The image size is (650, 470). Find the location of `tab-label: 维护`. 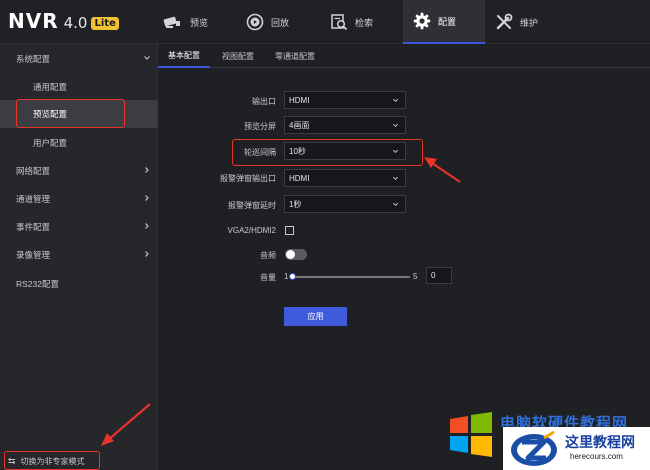

tab-label: 维护 is located at coordinates (529, 22).